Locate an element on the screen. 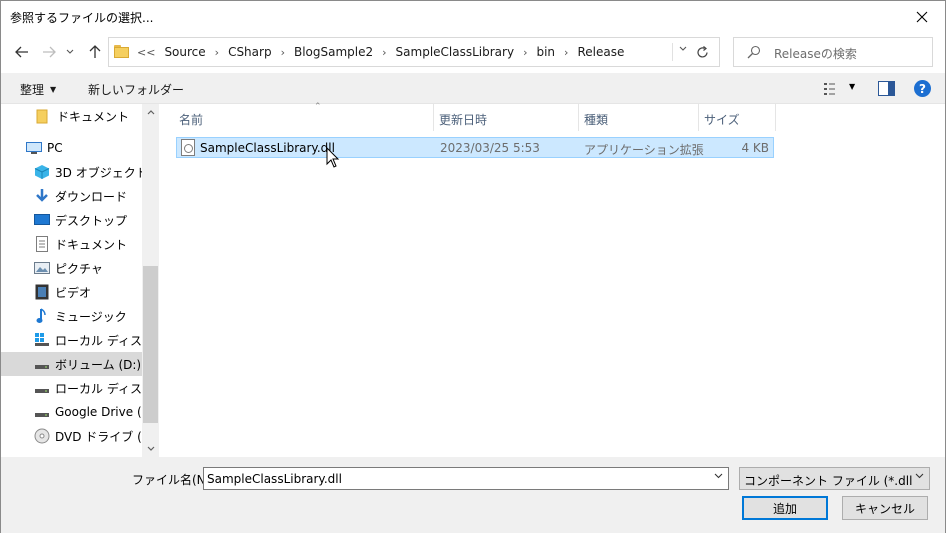  up-button is located at coordinates (95, 52).